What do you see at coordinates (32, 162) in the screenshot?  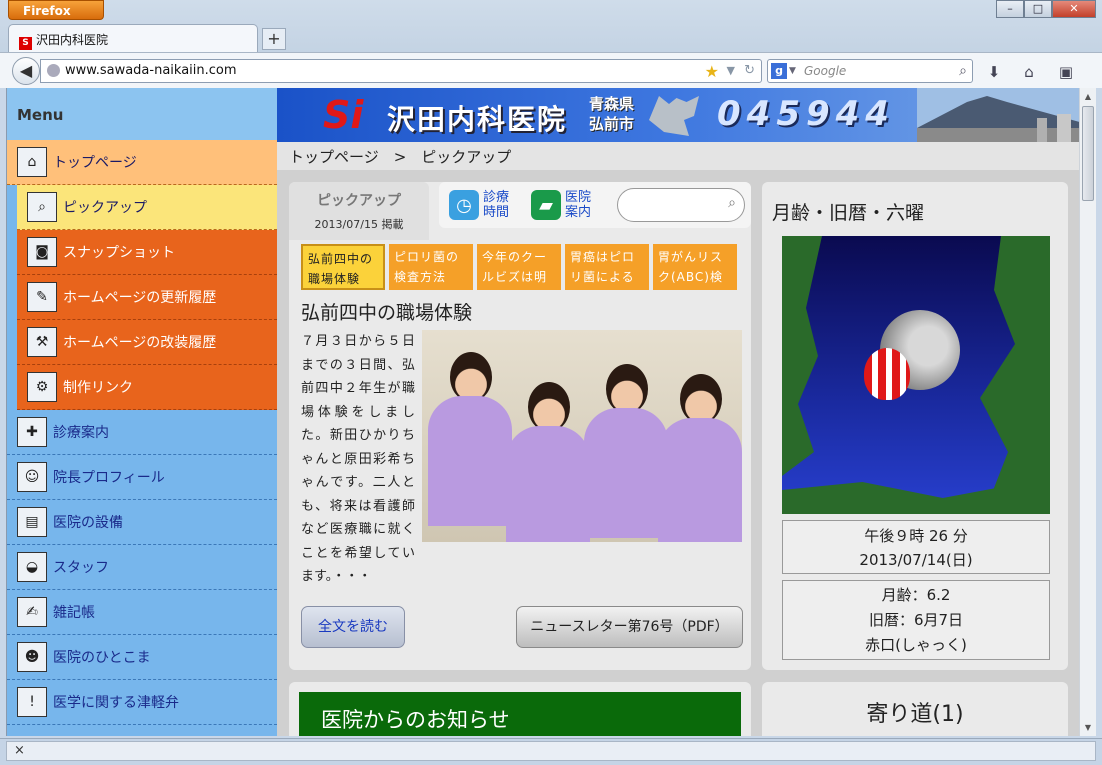 I see `house-icon: ⌂` at bounding box center [32, 162].